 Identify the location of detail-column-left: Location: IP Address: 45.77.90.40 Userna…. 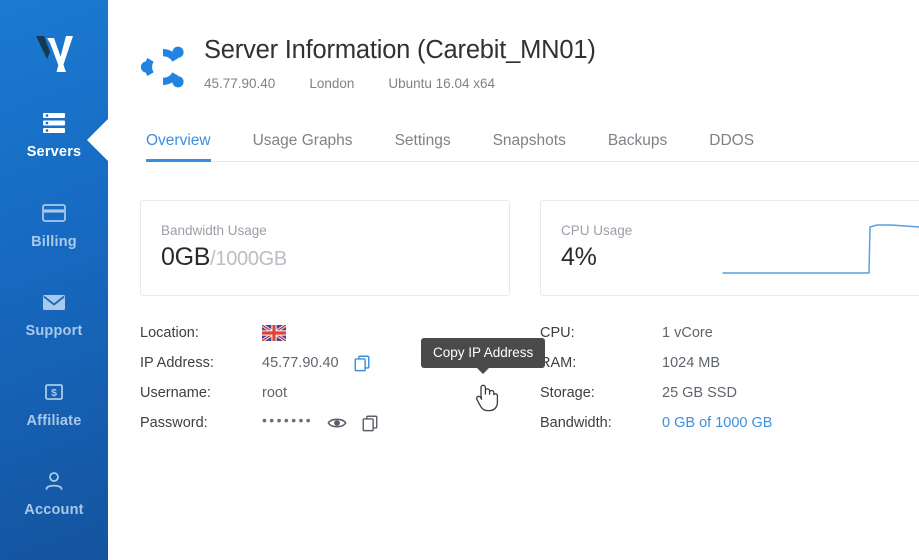
(325, 378).